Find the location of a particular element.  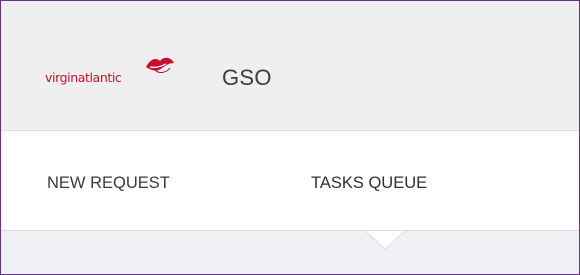

virgin-atlantic-logo: virginatlantic is located at coordinates (120, 75).